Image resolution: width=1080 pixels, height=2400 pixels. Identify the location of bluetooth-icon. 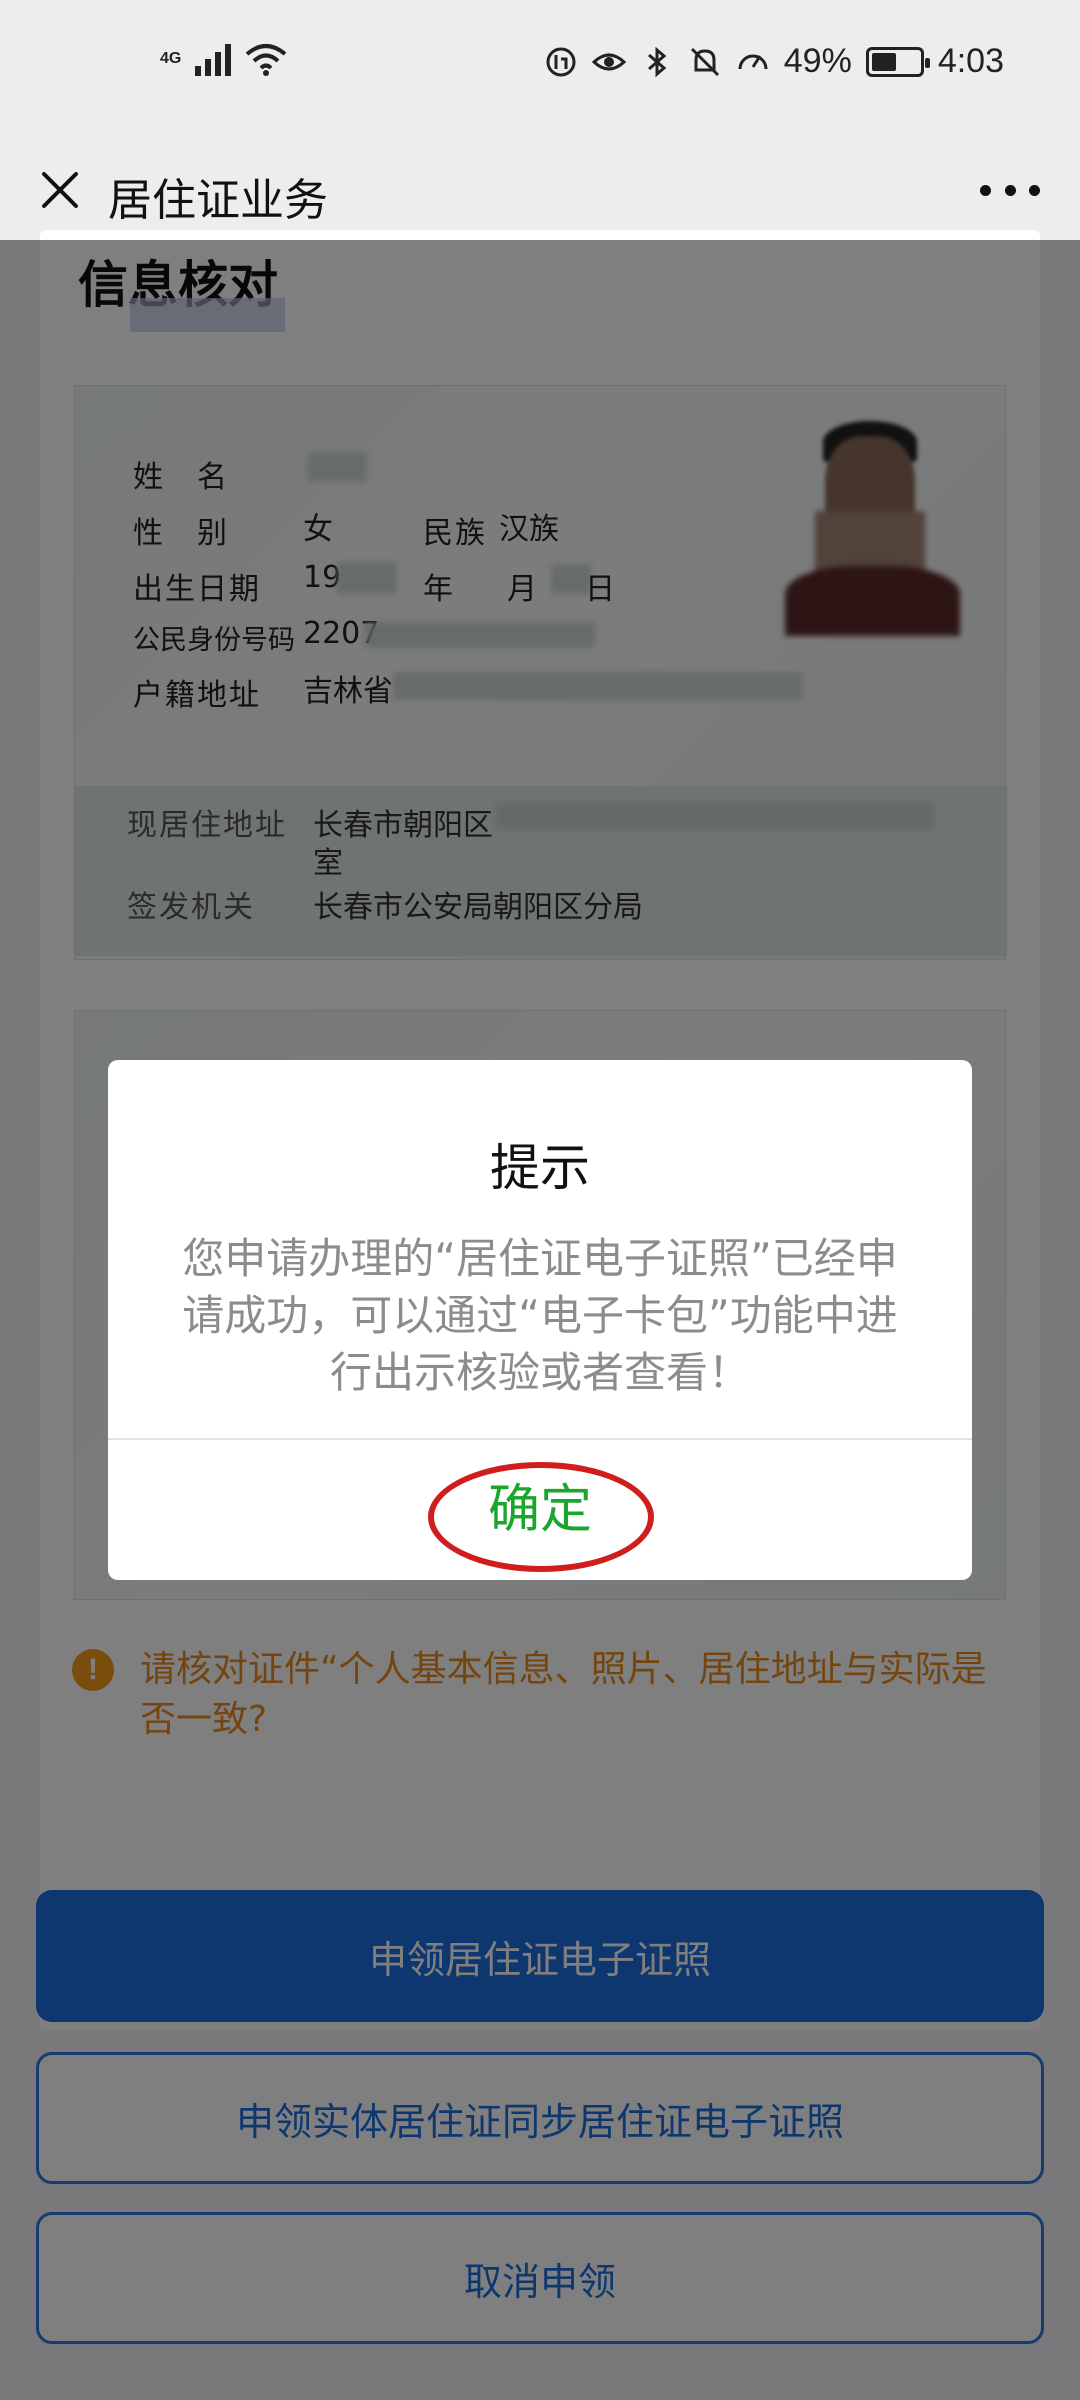
(657, 61).